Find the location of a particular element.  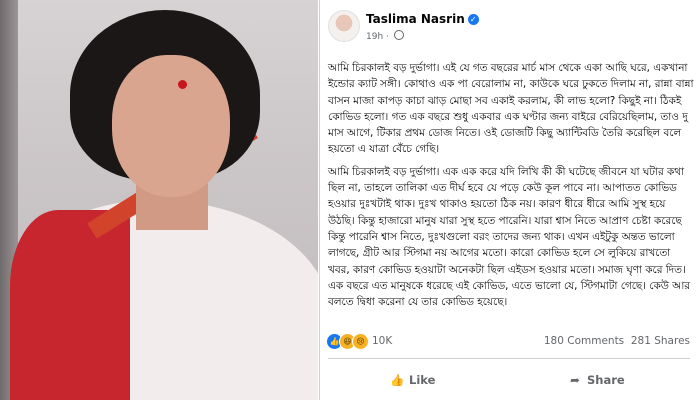

globe-icon is located at coordinates (398, 35).